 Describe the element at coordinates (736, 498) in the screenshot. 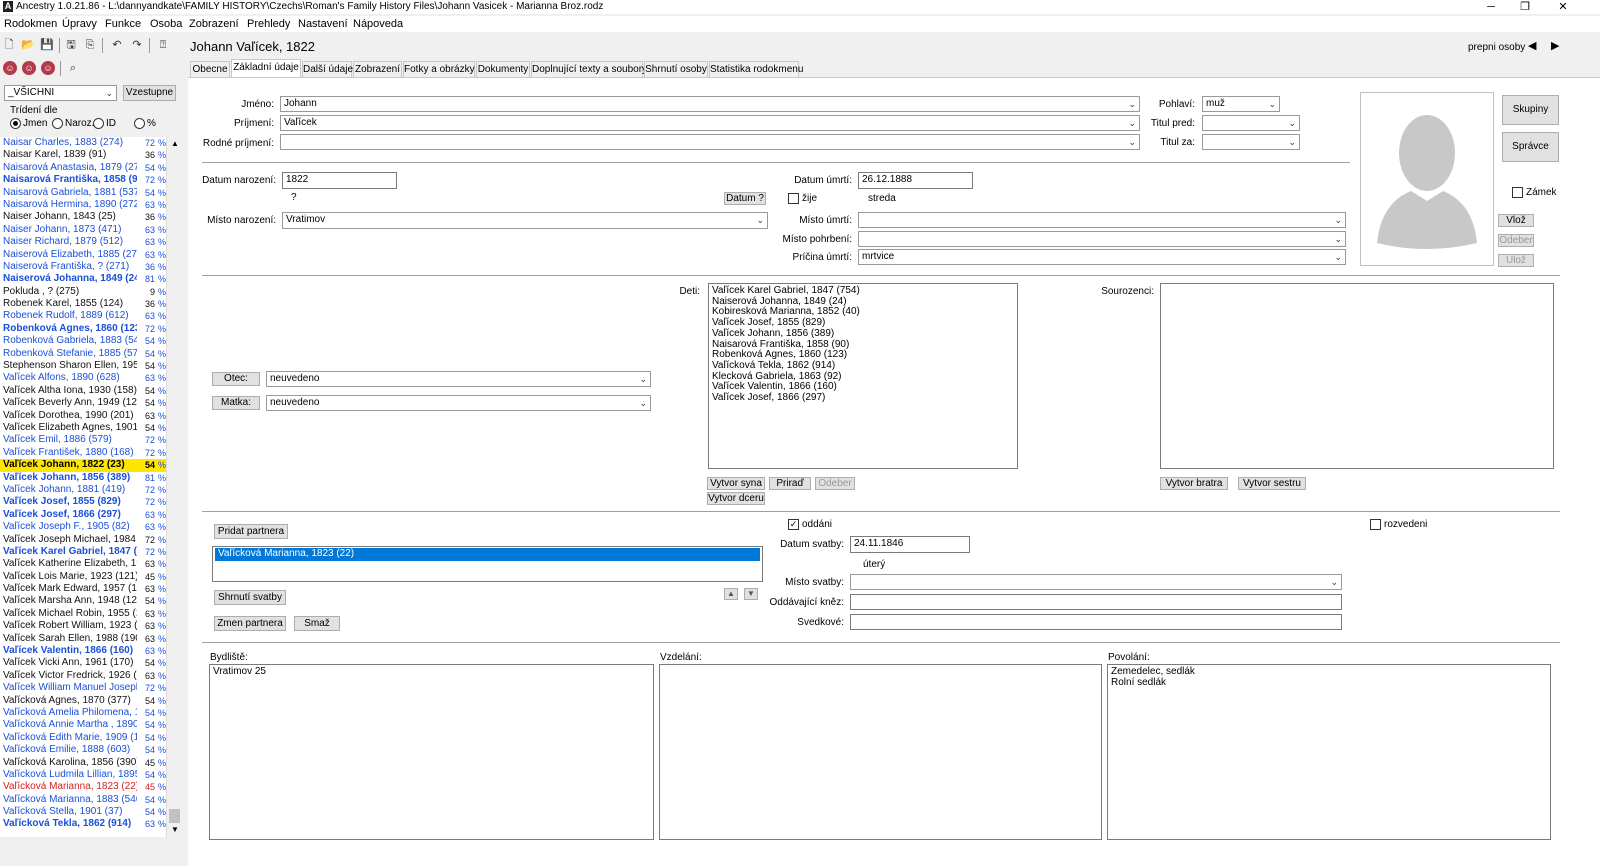

I see `make-daughter-button: Vytvor dceru` at that location.